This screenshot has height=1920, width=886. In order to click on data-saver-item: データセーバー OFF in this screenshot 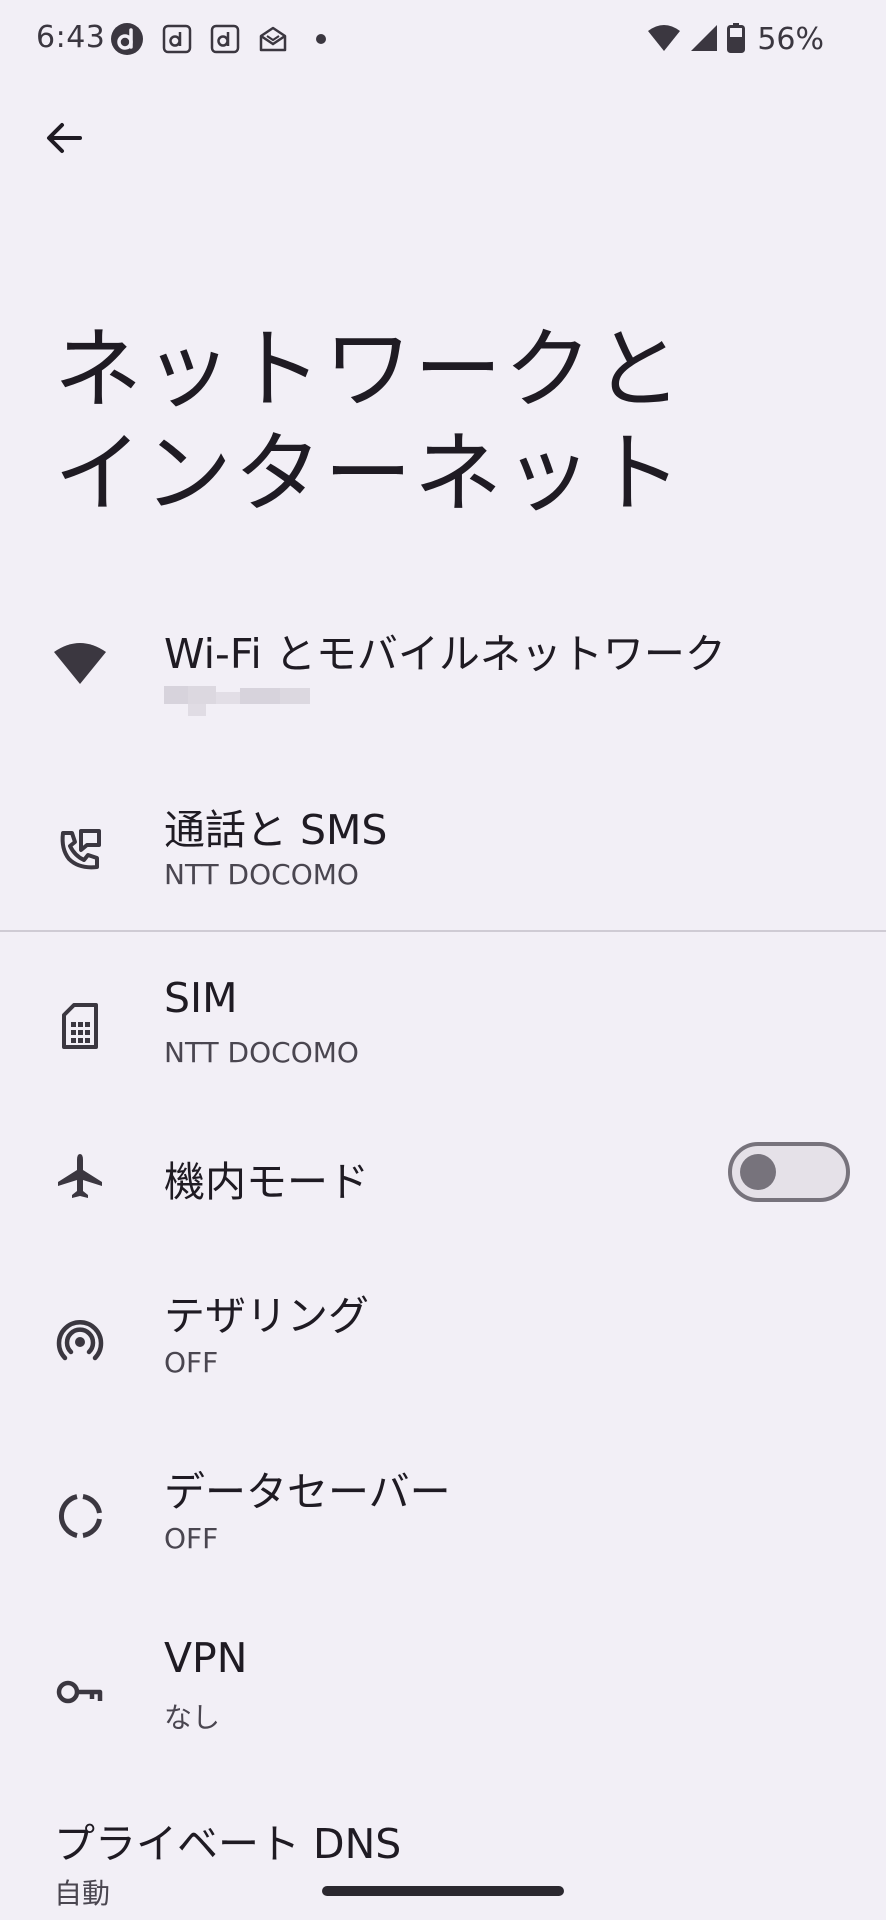, I will do `click(443, 1518)`.